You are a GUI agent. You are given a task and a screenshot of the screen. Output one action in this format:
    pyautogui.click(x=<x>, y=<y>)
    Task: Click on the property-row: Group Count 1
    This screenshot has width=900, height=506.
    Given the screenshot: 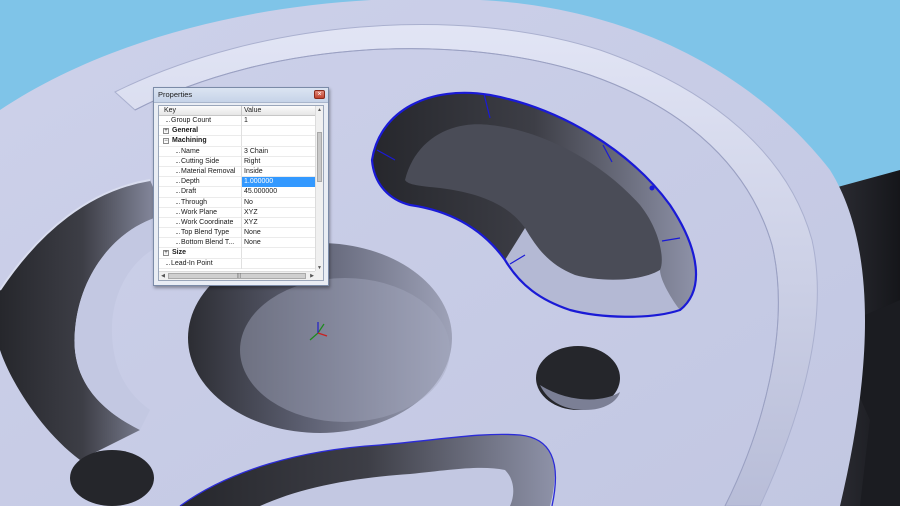 What is the action you would take?
    pyautogui.click(x=237, y=121)
    